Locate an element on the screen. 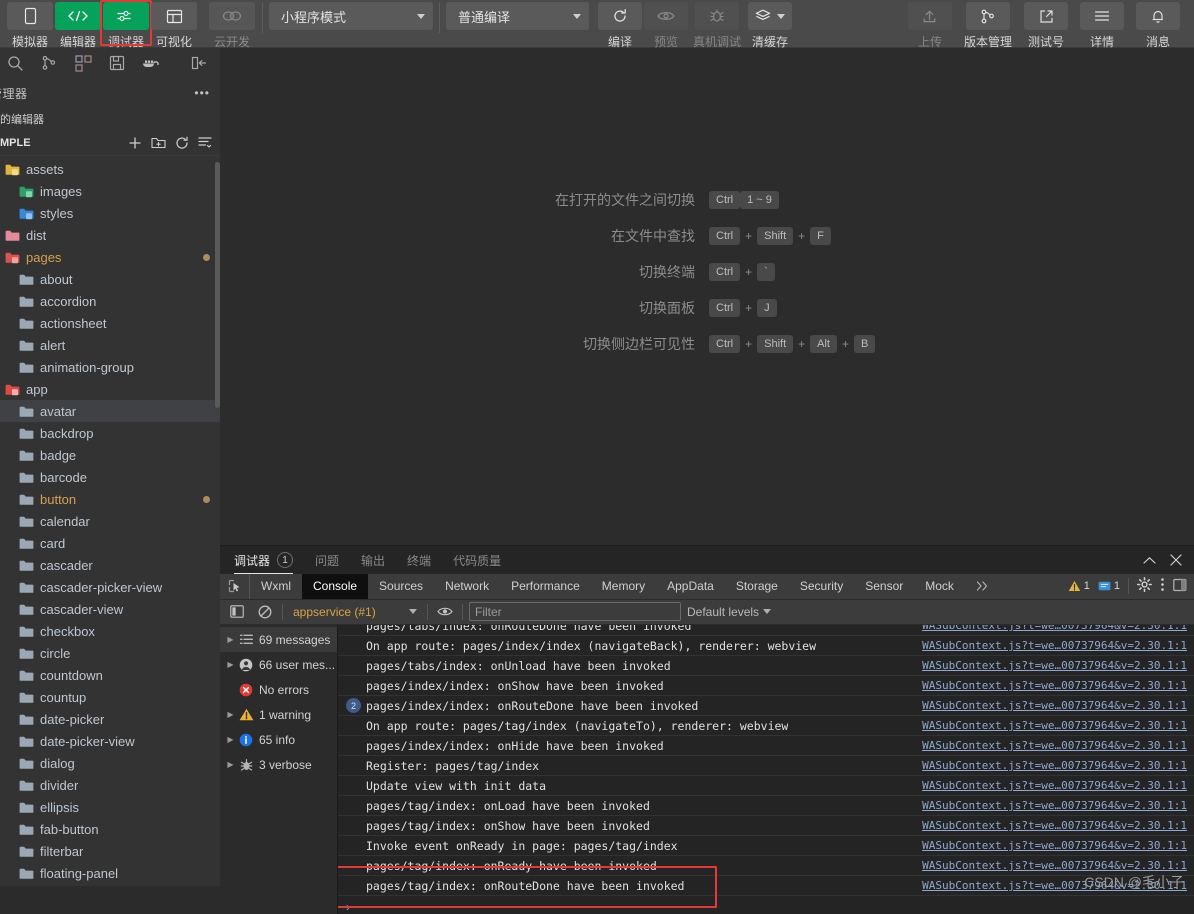 Image resolution: width=1194 pixels, height=914 pixels. tree-item-countdown: countdown is located at coordinates (110, 675).